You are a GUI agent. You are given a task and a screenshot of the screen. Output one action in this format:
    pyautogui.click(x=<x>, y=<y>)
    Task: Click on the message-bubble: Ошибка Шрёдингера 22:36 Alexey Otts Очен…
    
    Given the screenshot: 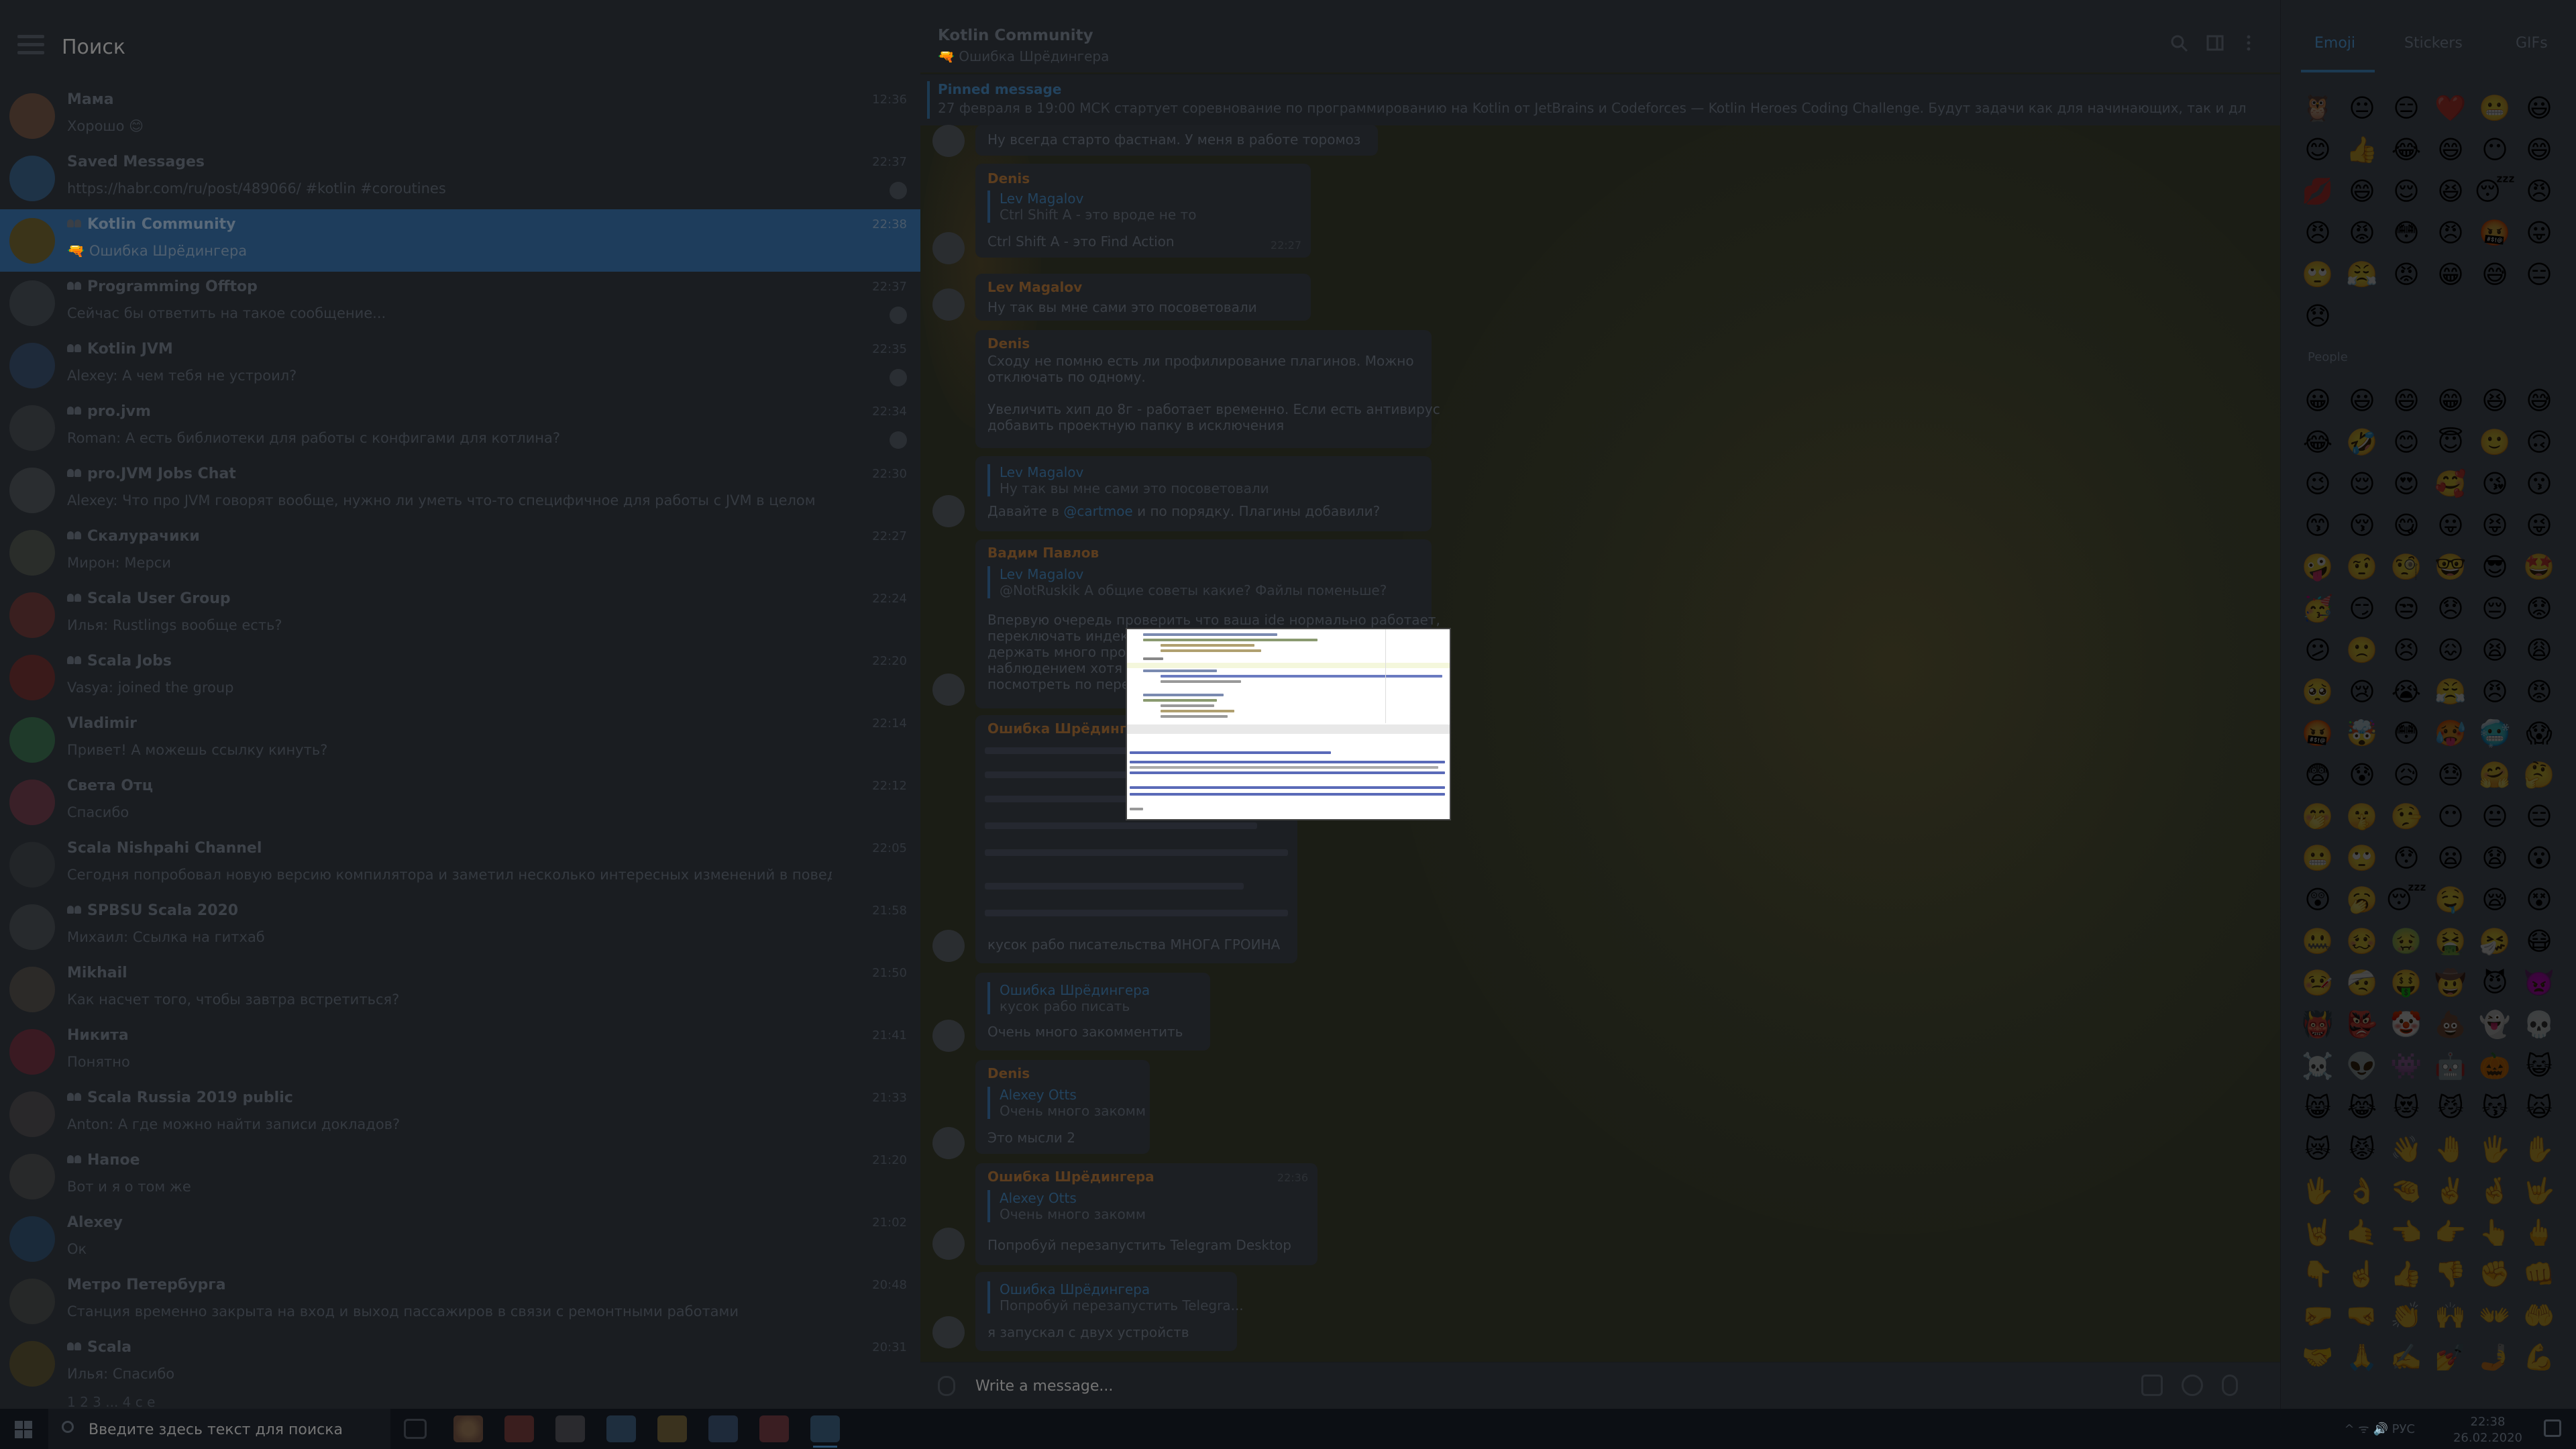 What is the action you would take?
    pyautogui.click(x=1146, y=1214)
    